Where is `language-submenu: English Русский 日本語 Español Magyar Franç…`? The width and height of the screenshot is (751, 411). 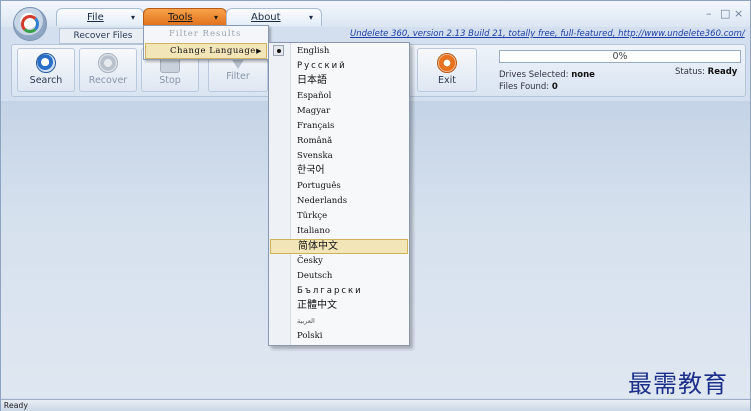 language-submenu: English Русский 日本語 Español Magyar Franç… is located at coordinates (339, 194).